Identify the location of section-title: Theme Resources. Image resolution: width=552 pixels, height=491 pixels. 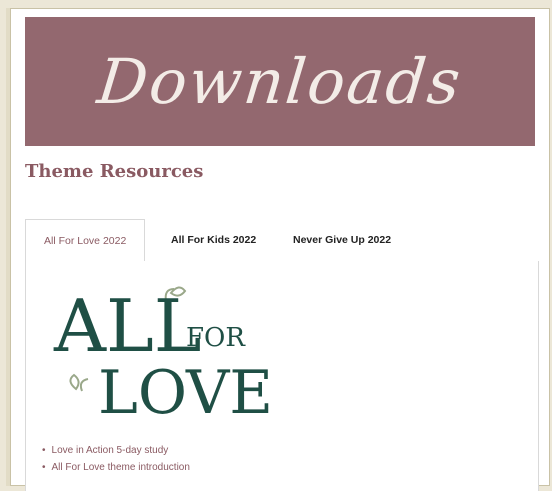
(114, 171).